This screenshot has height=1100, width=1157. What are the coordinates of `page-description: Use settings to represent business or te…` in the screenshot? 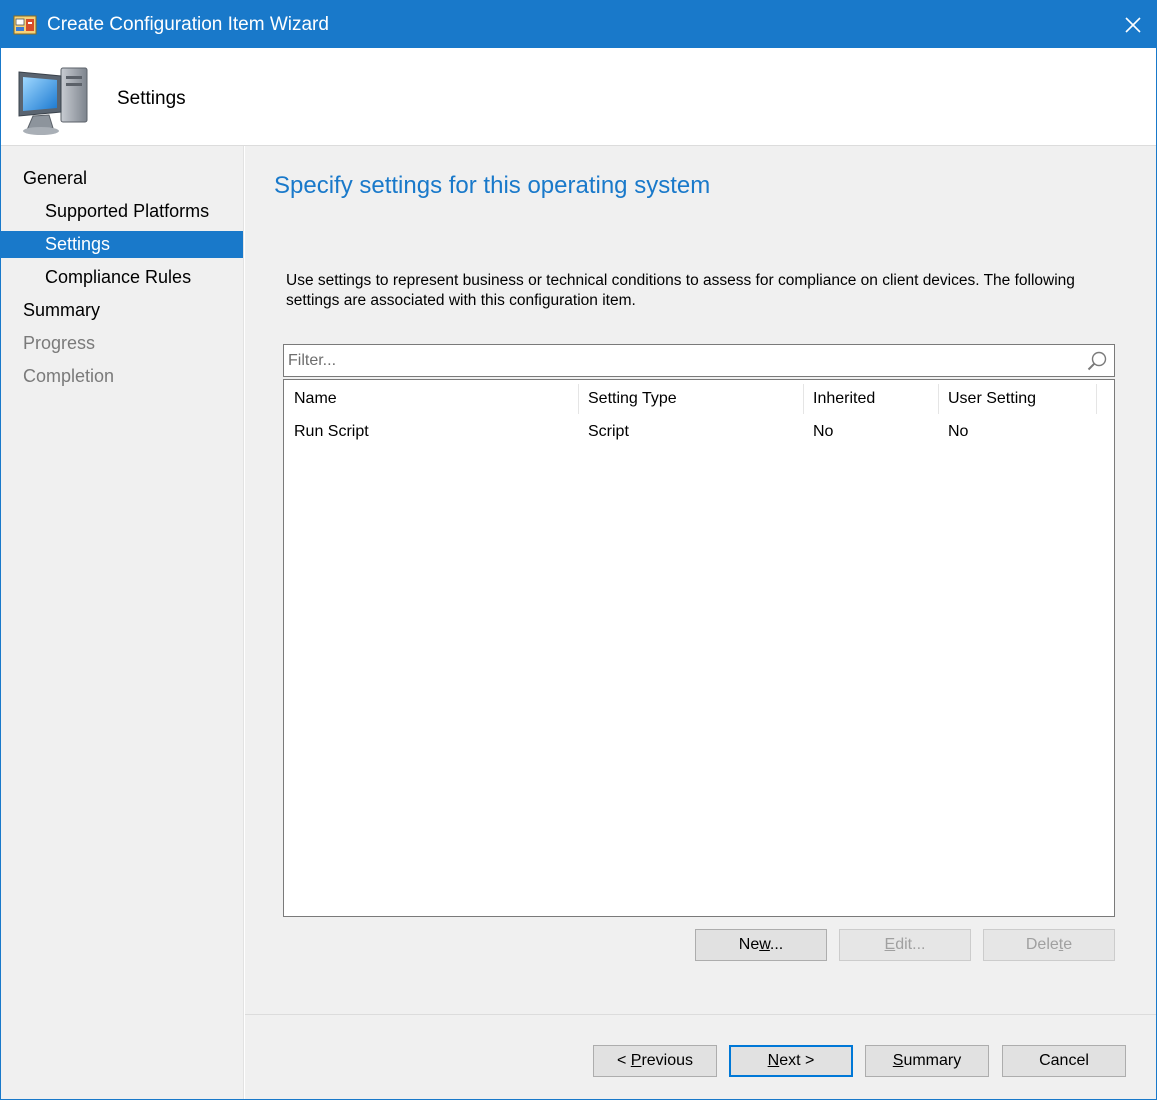 It's located at (680, 290).